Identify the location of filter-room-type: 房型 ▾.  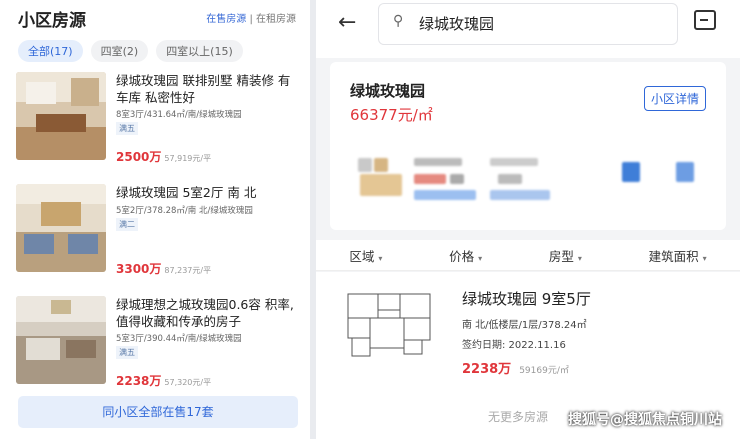
(565, 255).